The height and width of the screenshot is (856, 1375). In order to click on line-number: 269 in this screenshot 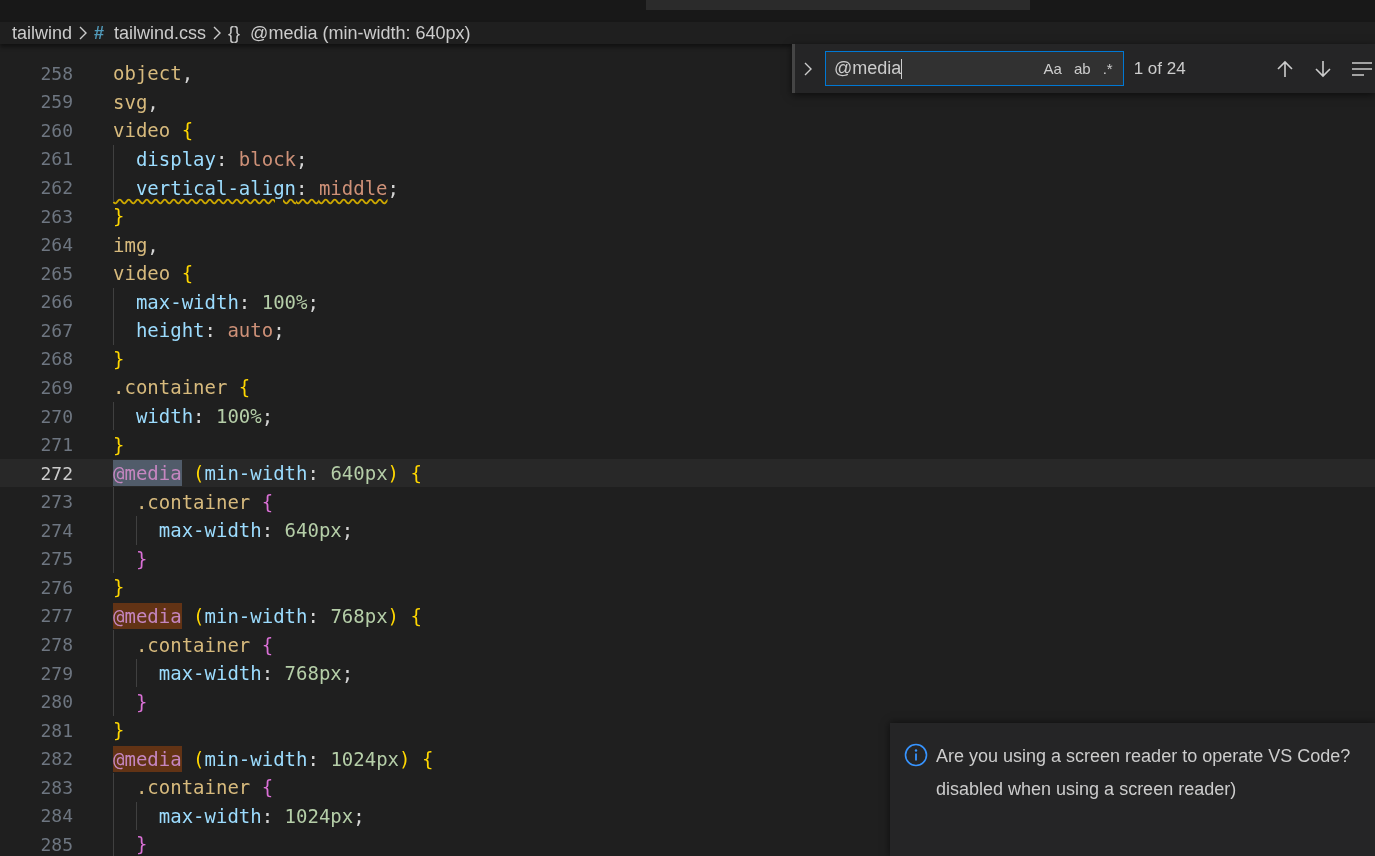, I will do `click(56, 387)`.